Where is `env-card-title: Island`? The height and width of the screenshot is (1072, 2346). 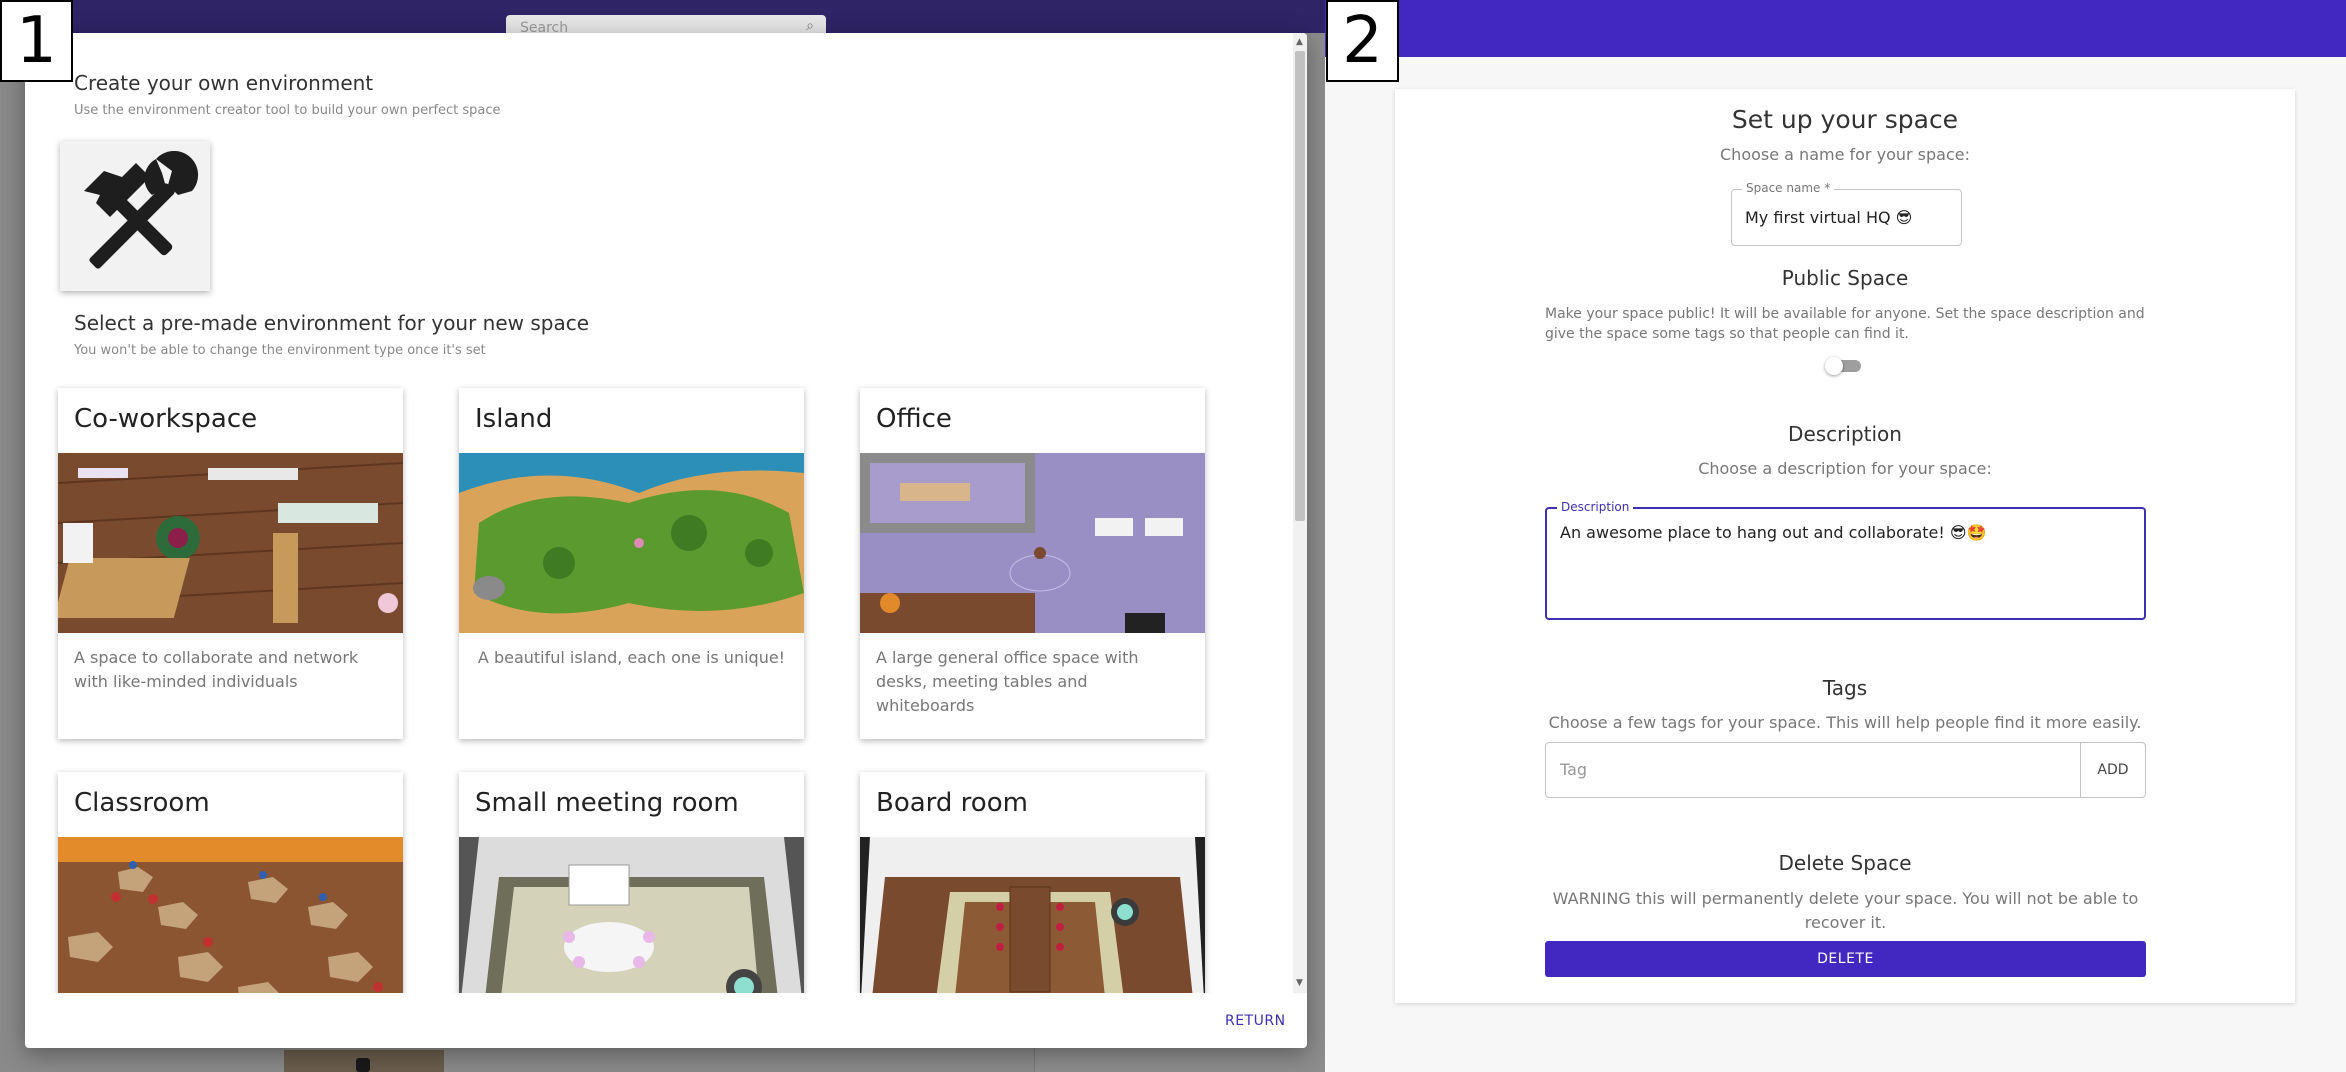 env-card-title: Island is located at coordinates (514, 419).